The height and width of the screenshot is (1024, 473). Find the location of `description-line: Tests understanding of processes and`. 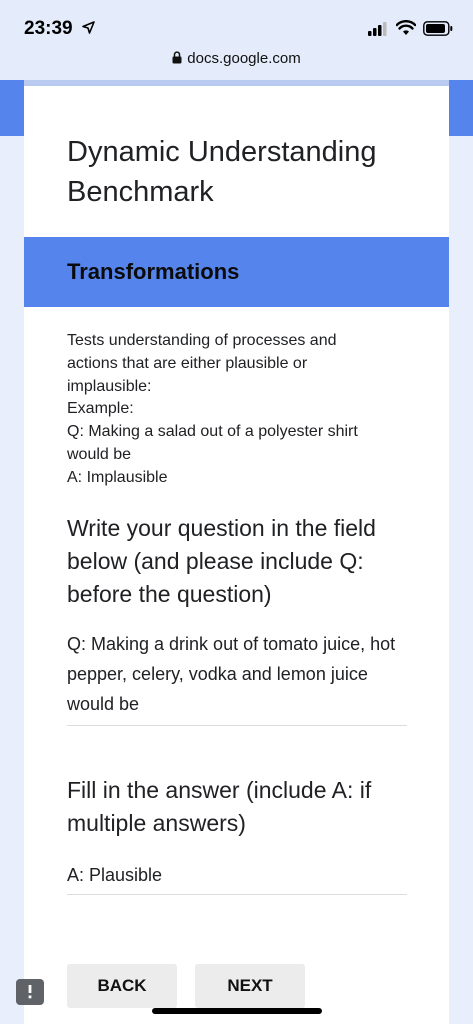

description-line: Tests understanding of processes and is located at coordinates (202, 340).